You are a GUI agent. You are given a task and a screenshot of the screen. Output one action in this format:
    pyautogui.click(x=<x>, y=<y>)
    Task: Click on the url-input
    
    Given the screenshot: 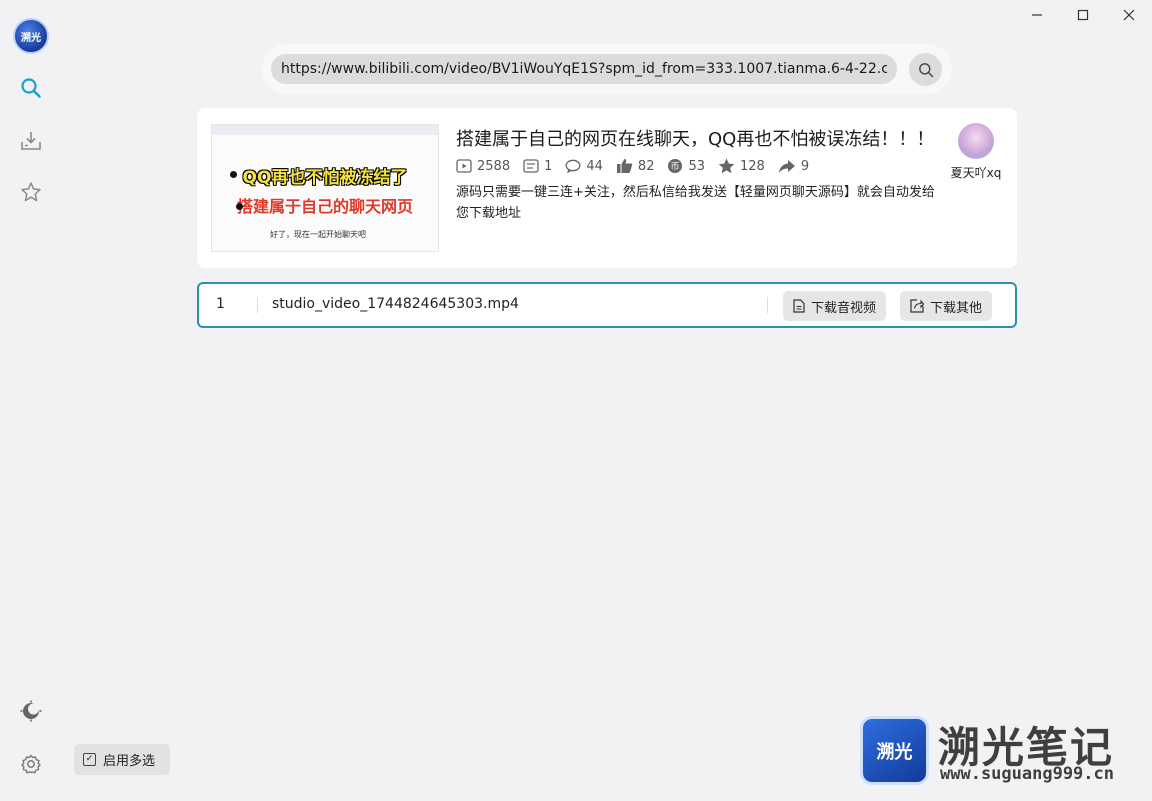 What is the action you would take?
    pyautogui.click(x=584, y=69)
    